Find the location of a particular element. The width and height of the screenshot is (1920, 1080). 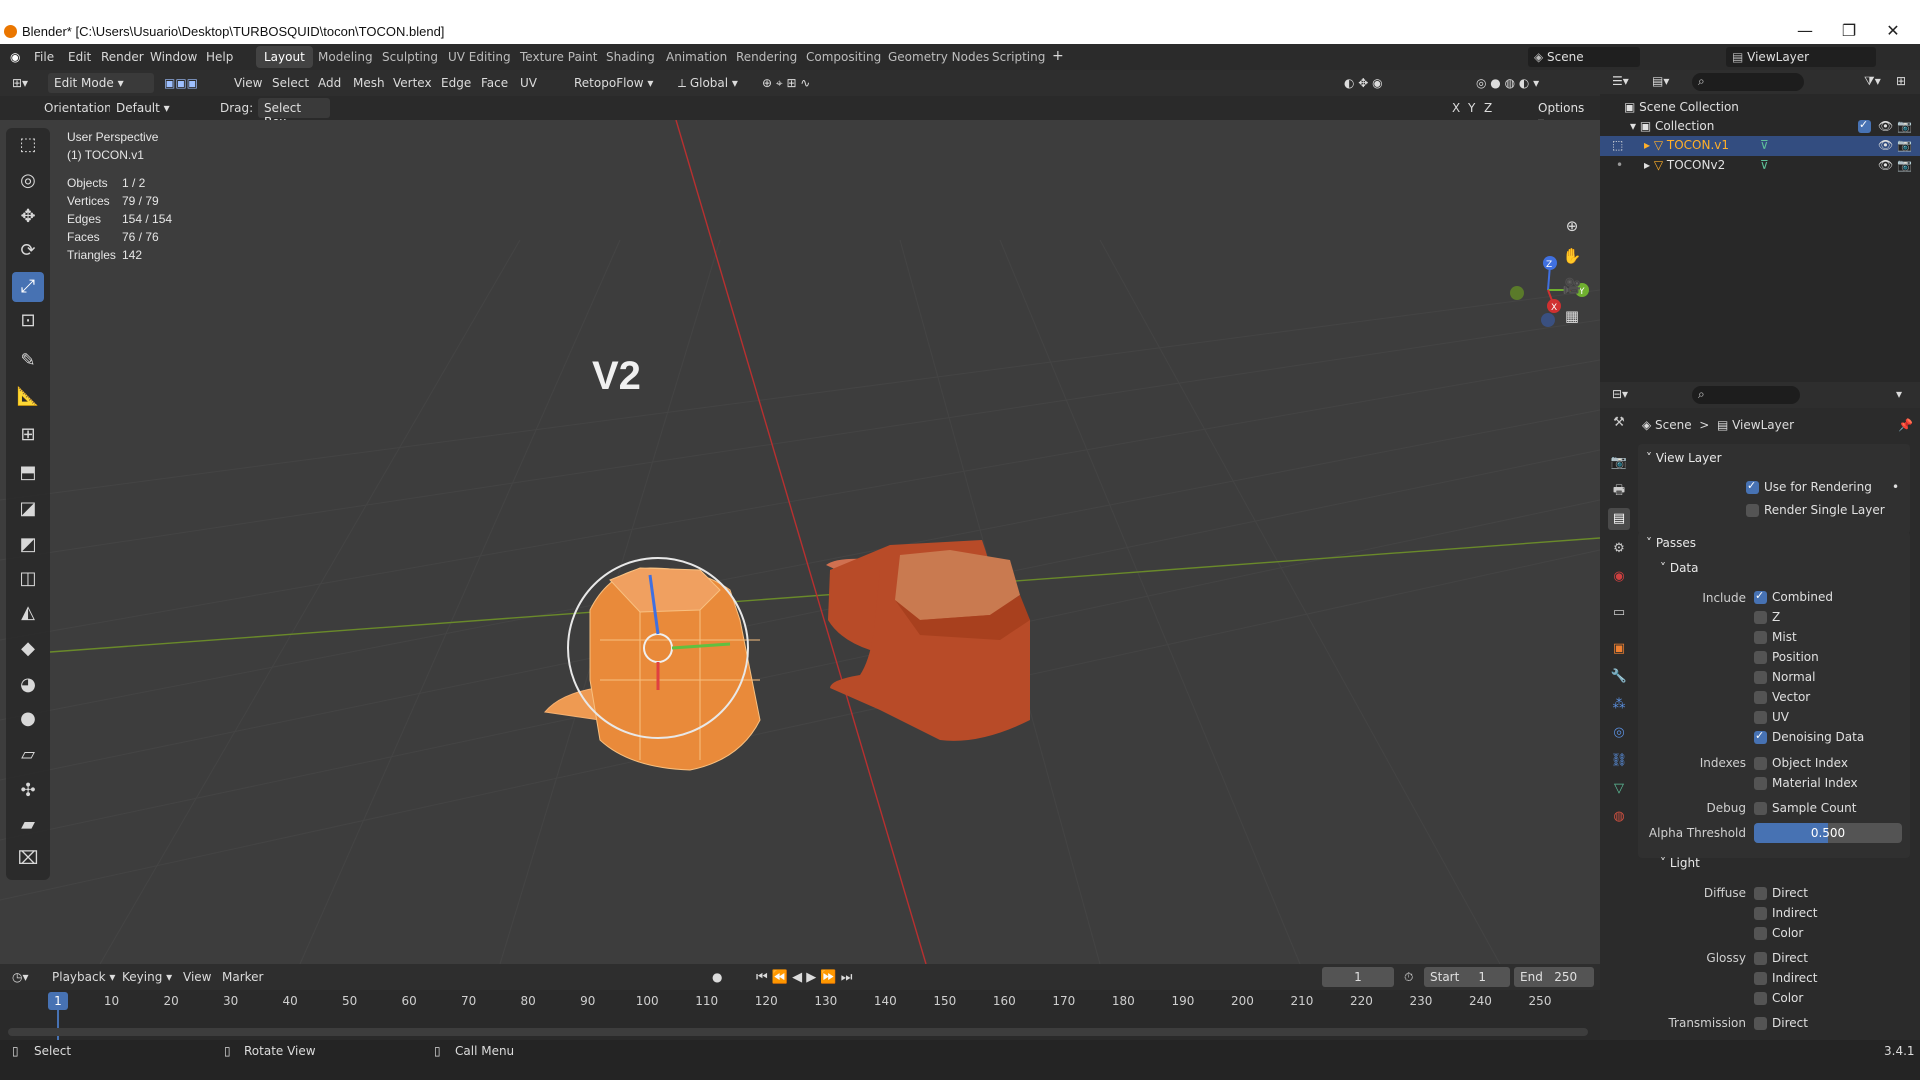

shrink-fatten-icon: ✣ is located at coordinates (28, 791).